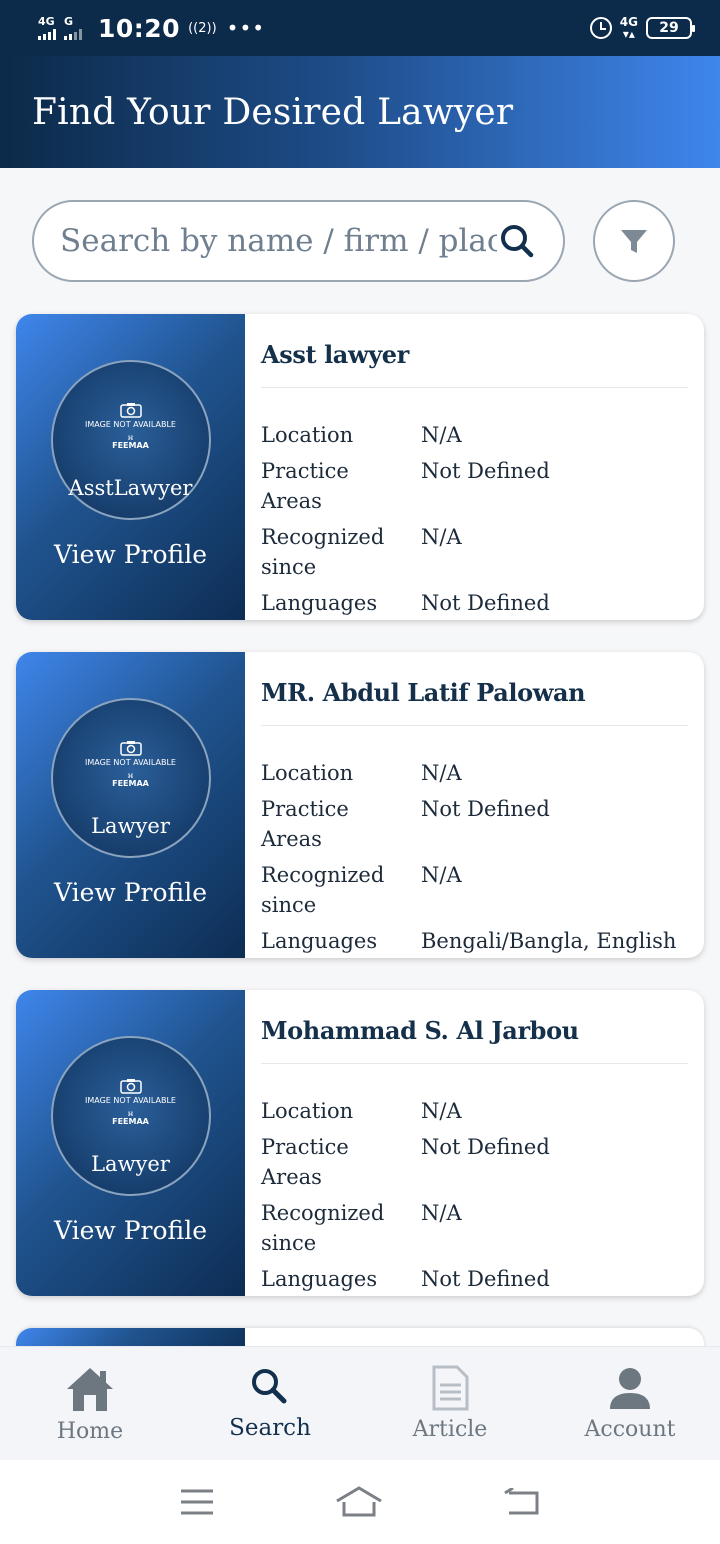  What do you see at coordinates (360, 28) in the screenshot?
I see `status-bar: 4G G 10:20 ((2)) ••• 4G ▾▴ 29` at bounding box center [360, 28].